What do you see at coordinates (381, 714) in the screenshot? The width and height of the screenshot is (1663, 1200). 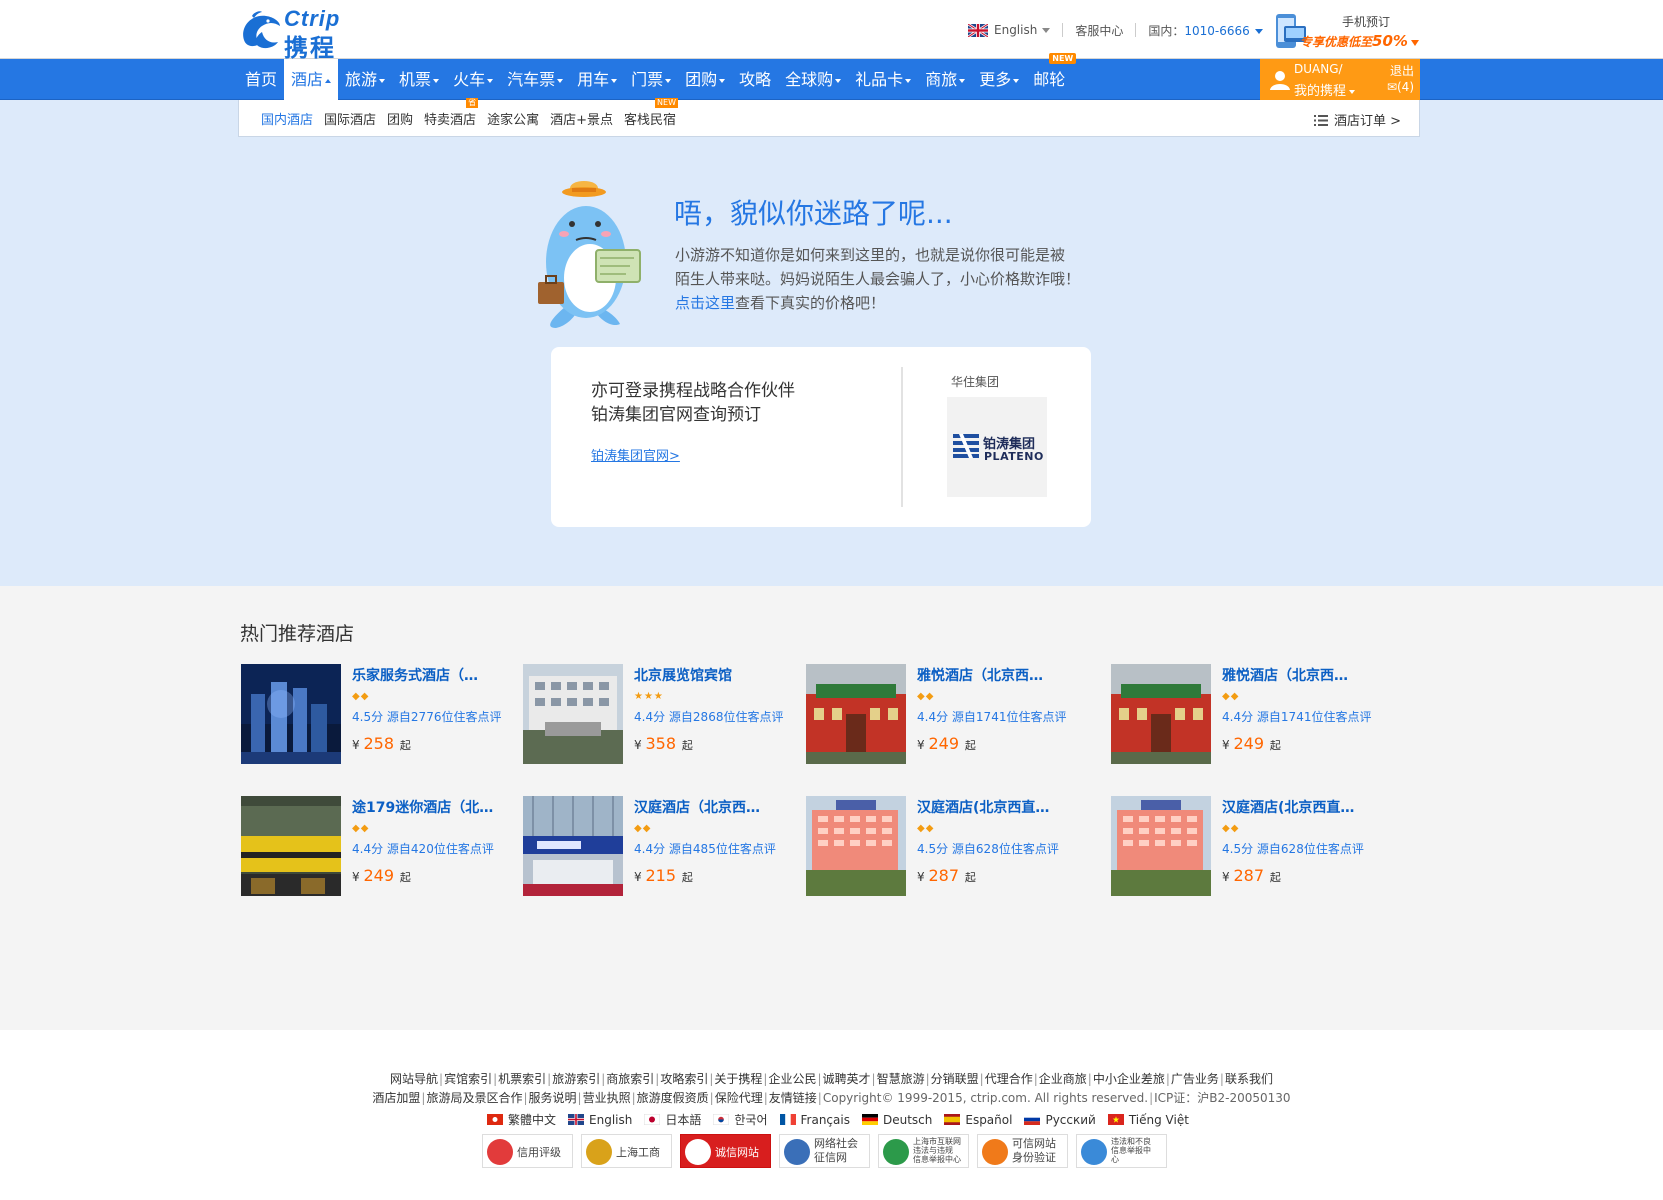 I see `hotel-card: 乐家服务式酒店（… ◆◆ 4.5分 源自2776位住客点评 ¥ 258 起` at bounding box center [381, 714].